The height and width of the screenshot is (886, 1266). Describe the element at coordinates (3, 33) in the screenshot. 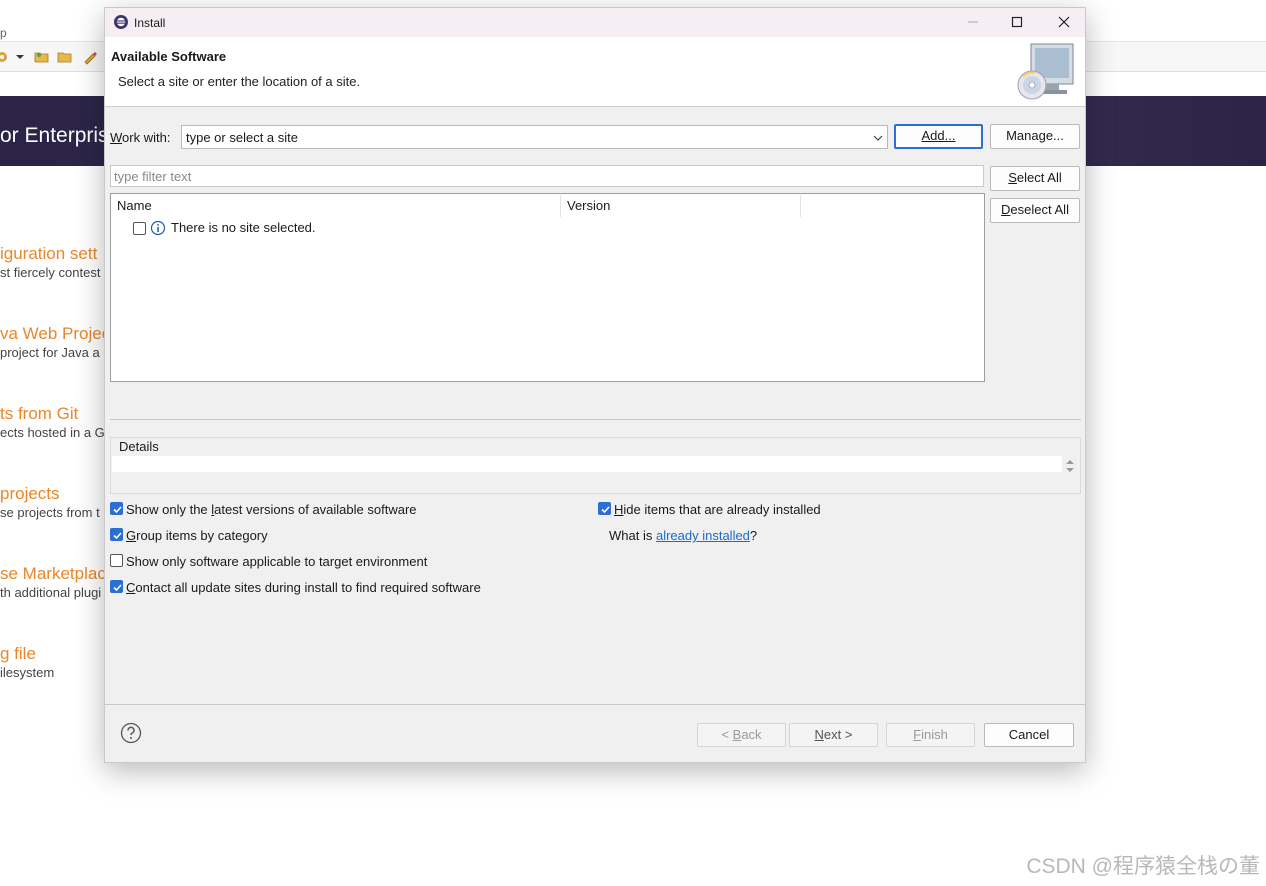

I see `menu-fragment: p` at that location.